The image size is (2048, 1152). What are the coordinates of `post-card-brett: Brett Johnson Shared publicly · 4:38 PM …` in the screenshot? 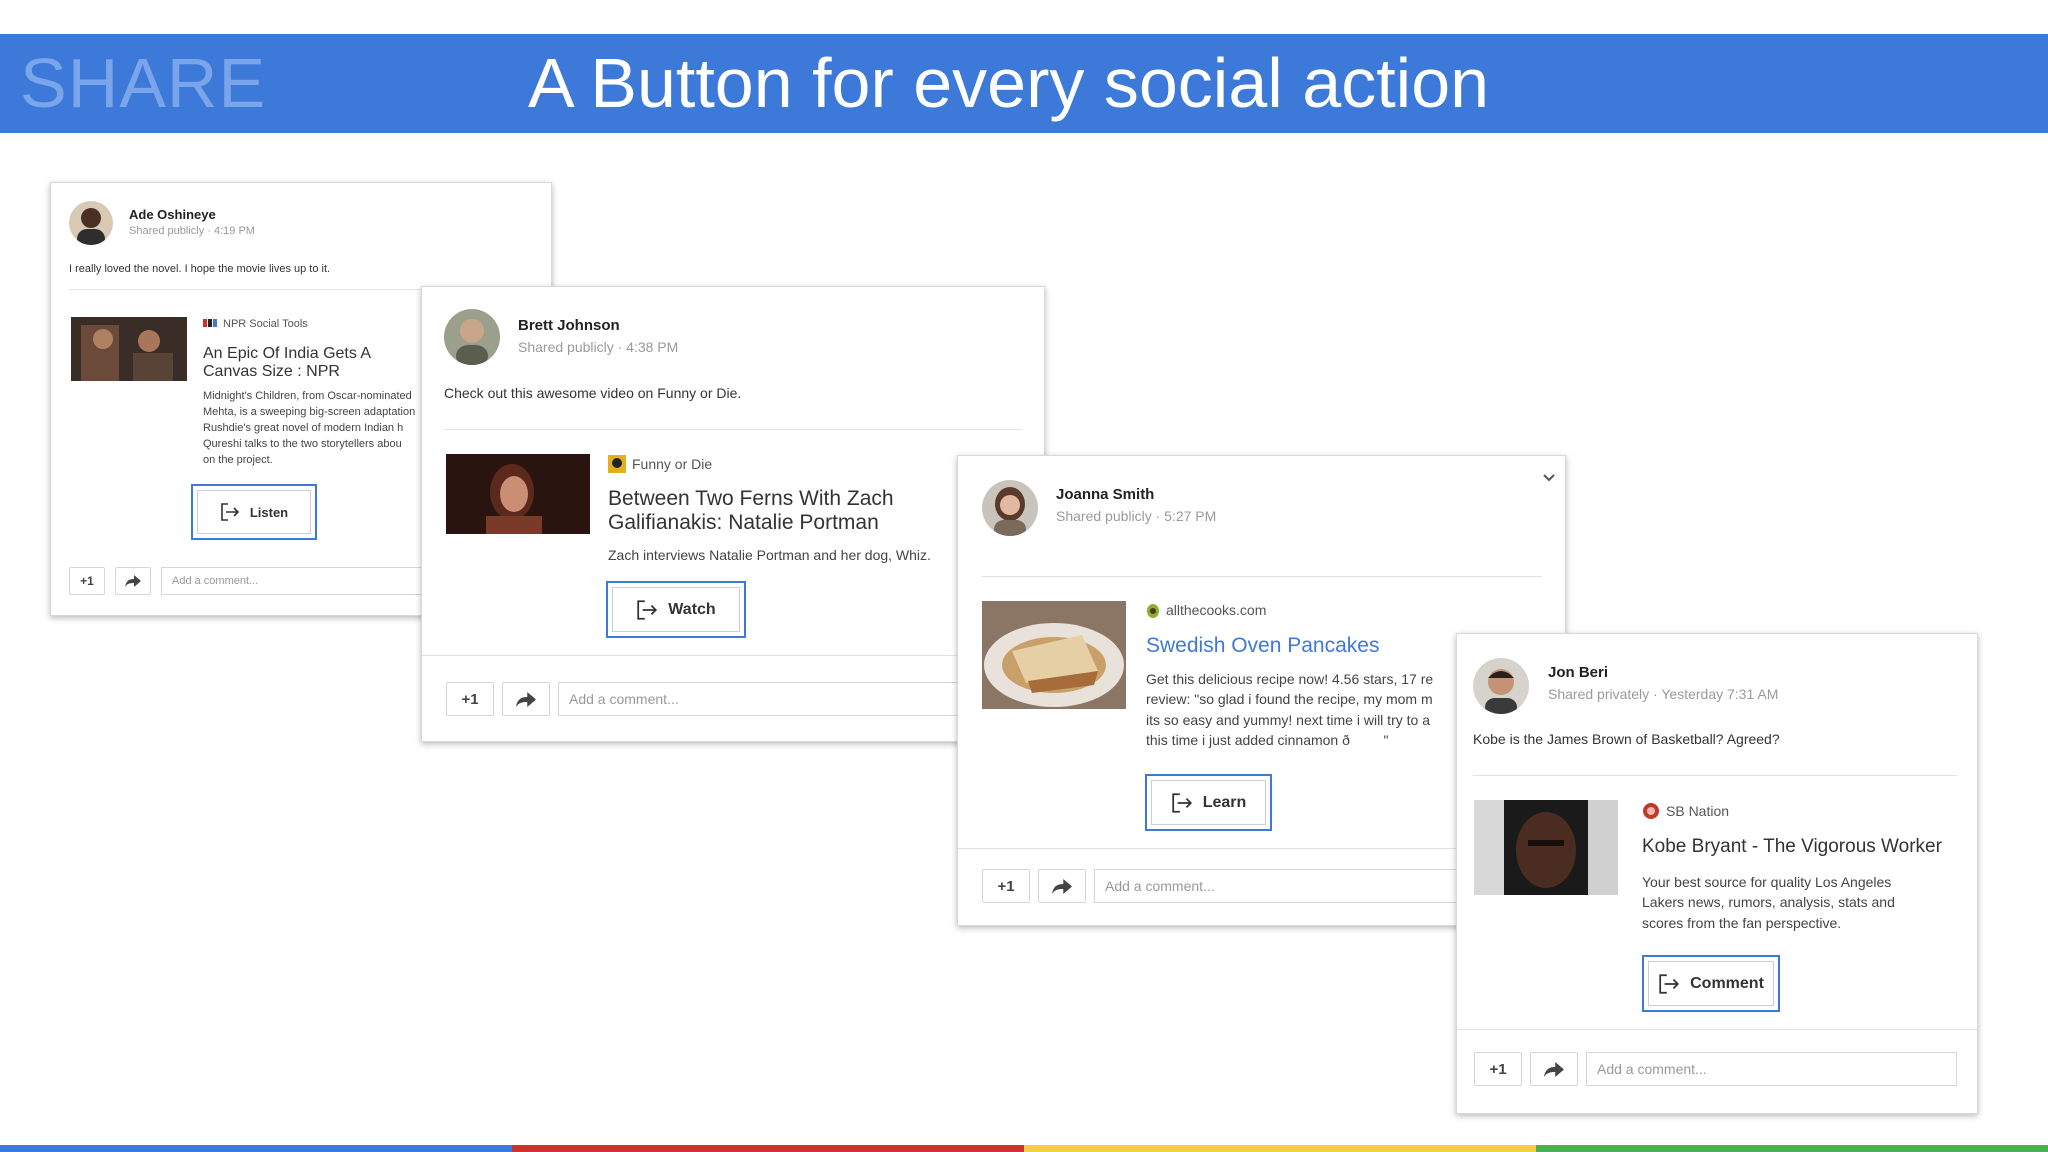 It's located at (733, 514).